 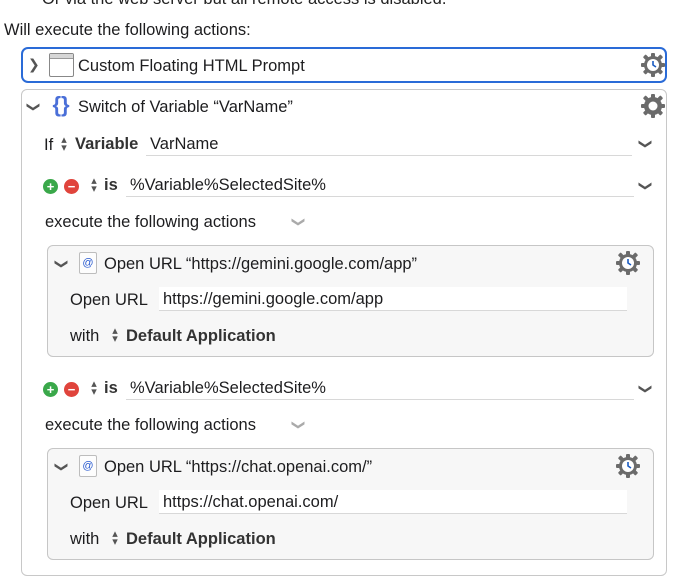 I want to click on gear-icon, so click(x=653, y=106).